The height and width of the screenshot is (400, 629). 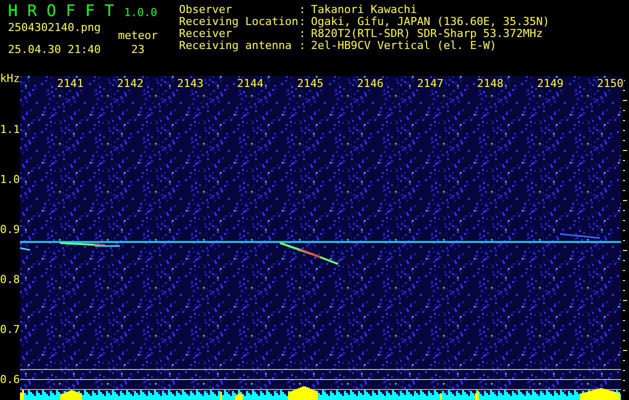 What do you see at coordinates (490, 84) in the screenshot?
I see `x-tick-label: 2148` at bounding box center [490, 84].